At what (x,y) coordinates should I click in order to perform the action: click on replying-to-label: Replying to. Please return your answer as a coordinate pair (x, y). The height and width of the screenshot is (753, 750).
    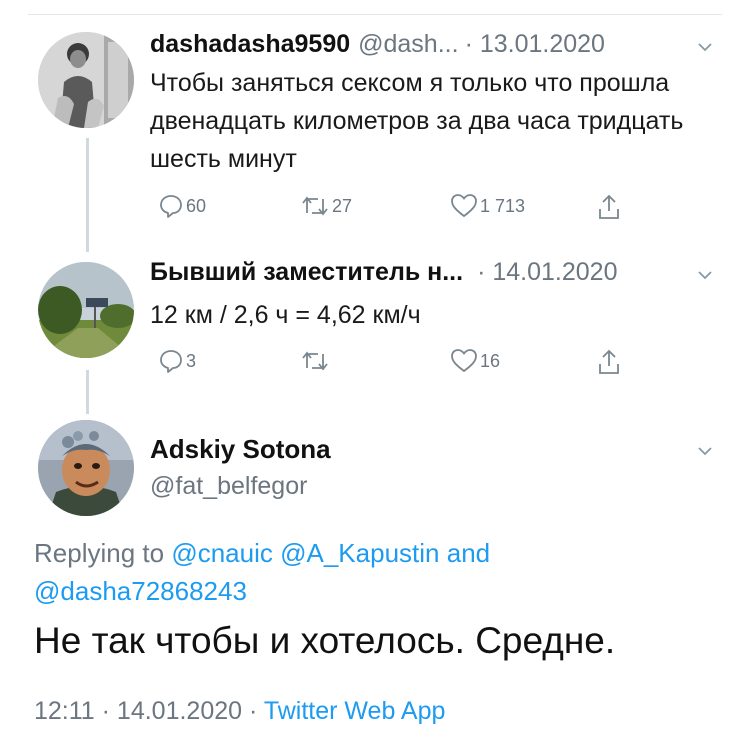
    Looking at the image, I should click on (99, 553).